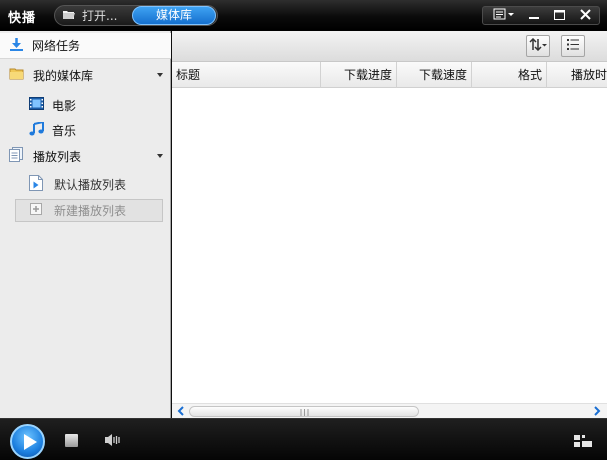 This screenshot has width=607, height=460. I want to click on sidebar-item-label: 我的媒体库, so click(63, 75).